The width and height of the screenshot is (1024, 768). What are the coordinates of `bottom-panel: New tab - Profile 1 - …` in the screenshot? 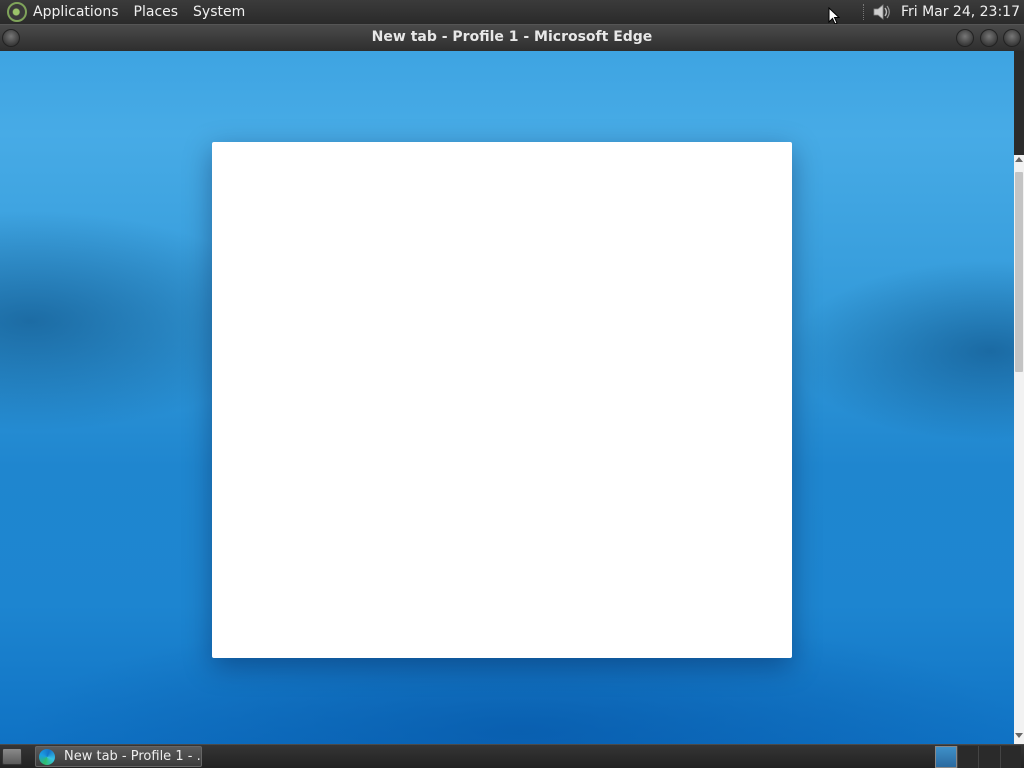 It's located at (512, 756).